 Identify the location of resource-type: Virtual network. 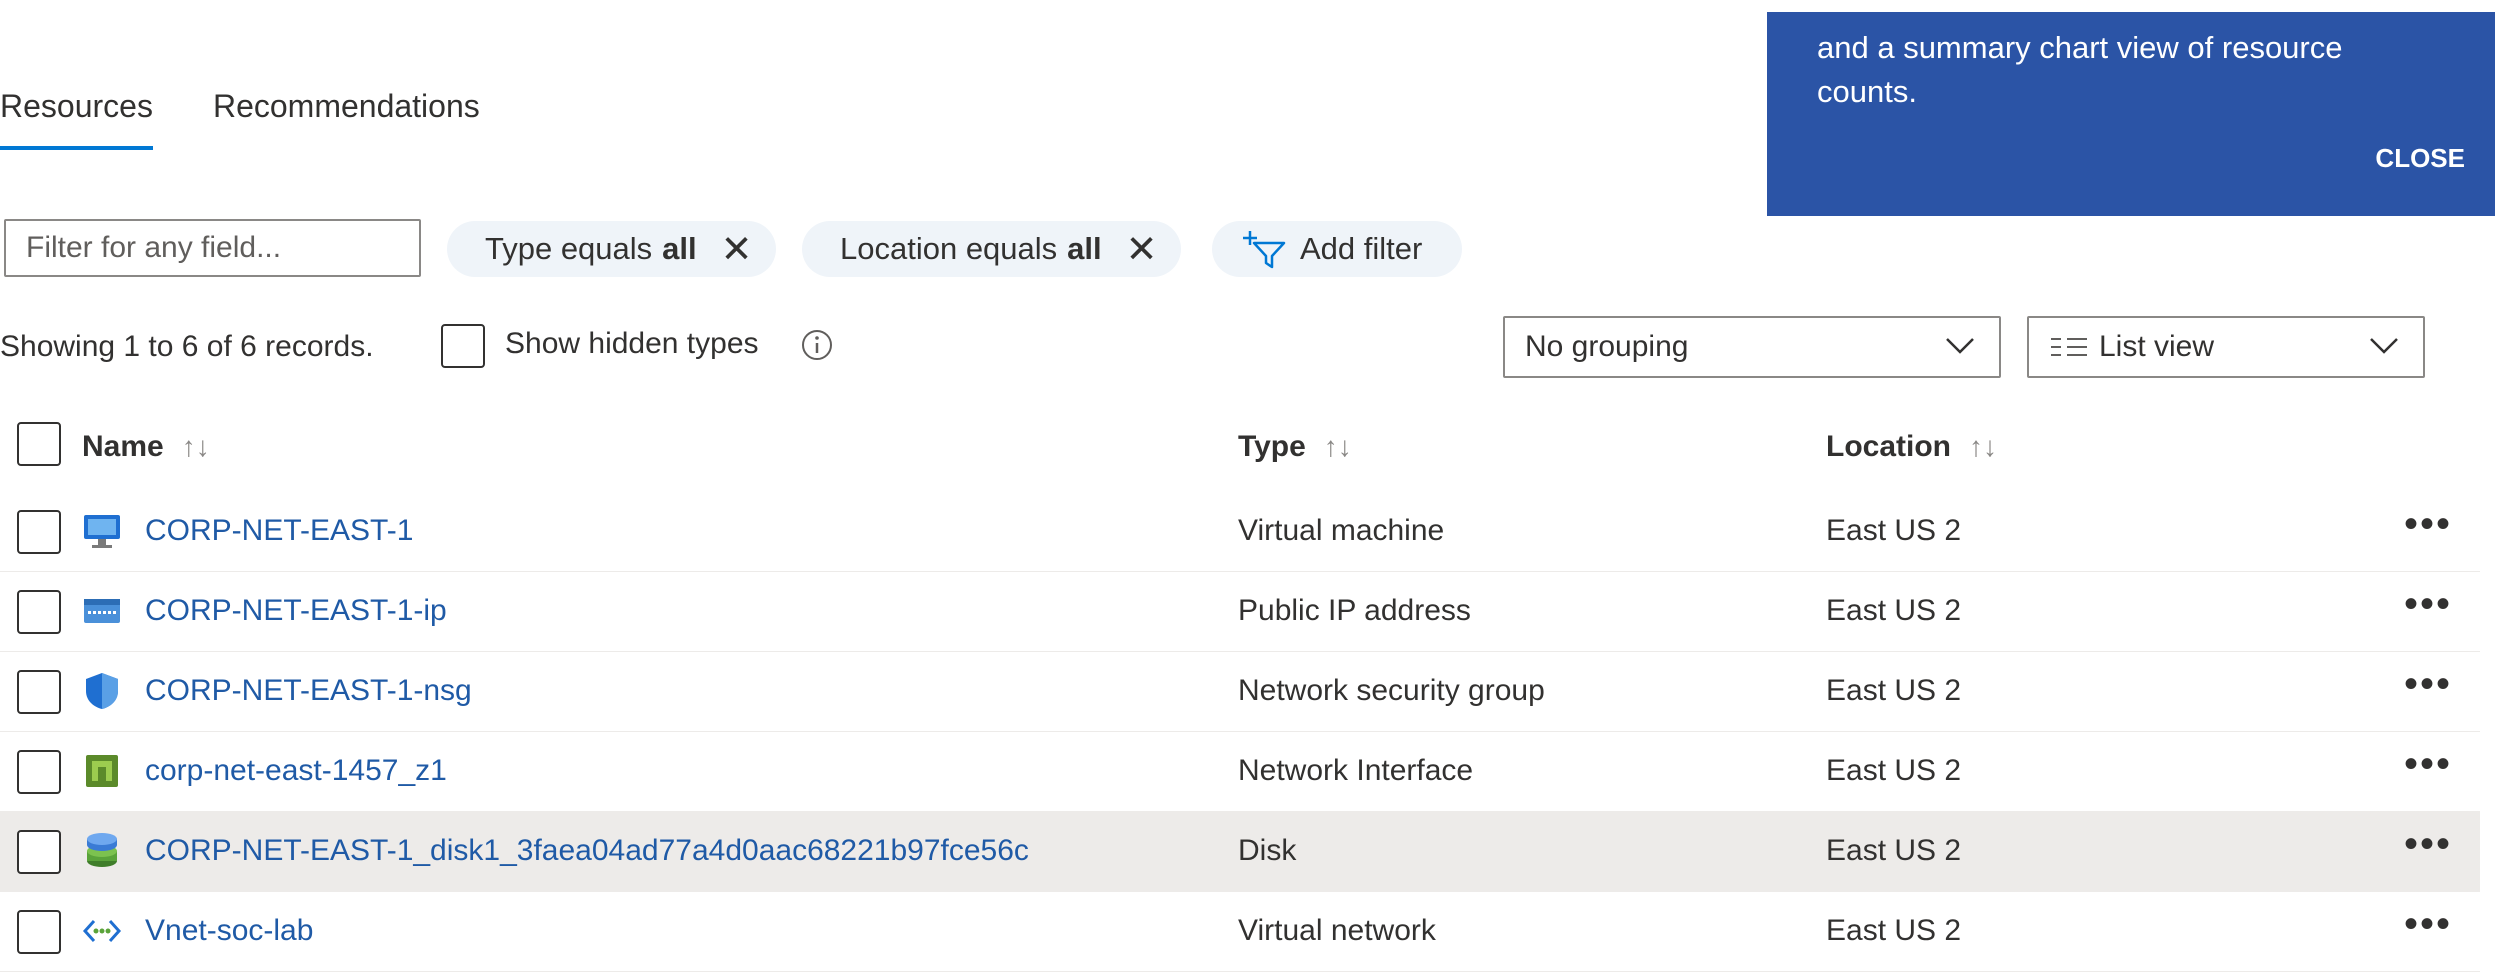
(1337, 930).